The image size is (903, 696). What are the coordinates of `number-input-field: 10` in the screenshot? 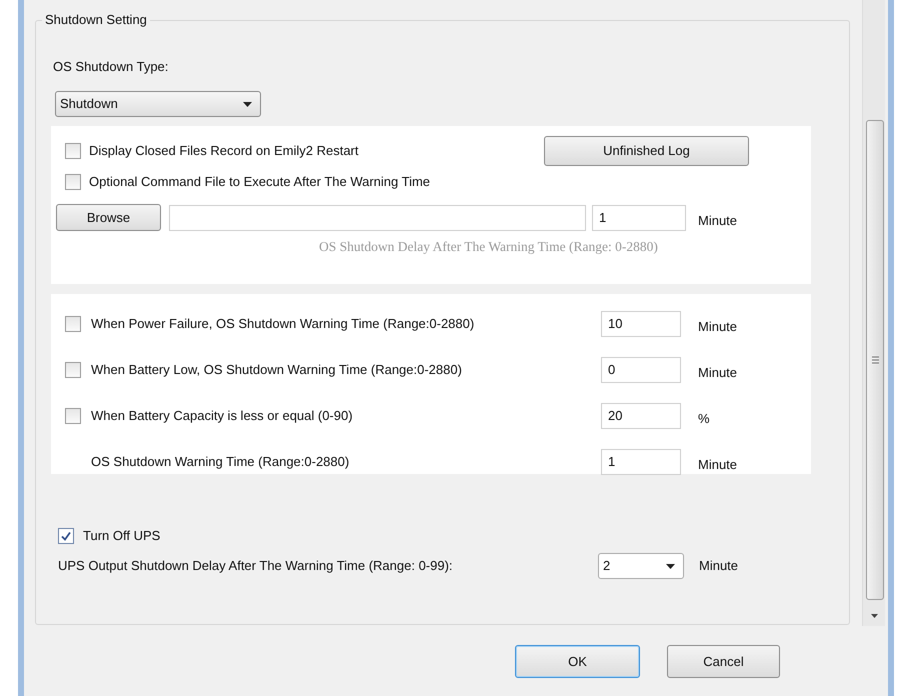 It's located at (641, 324).